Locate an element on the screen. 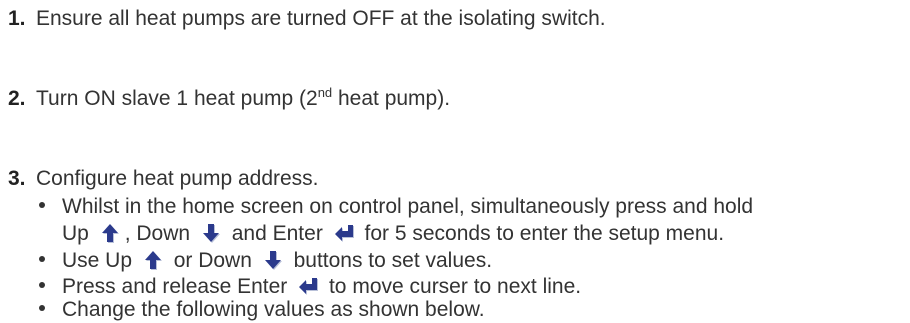 The width and height of the screenshot is (910, 323). step-3: 3. Configure heat pump address. is located at coordinates (159, 179).